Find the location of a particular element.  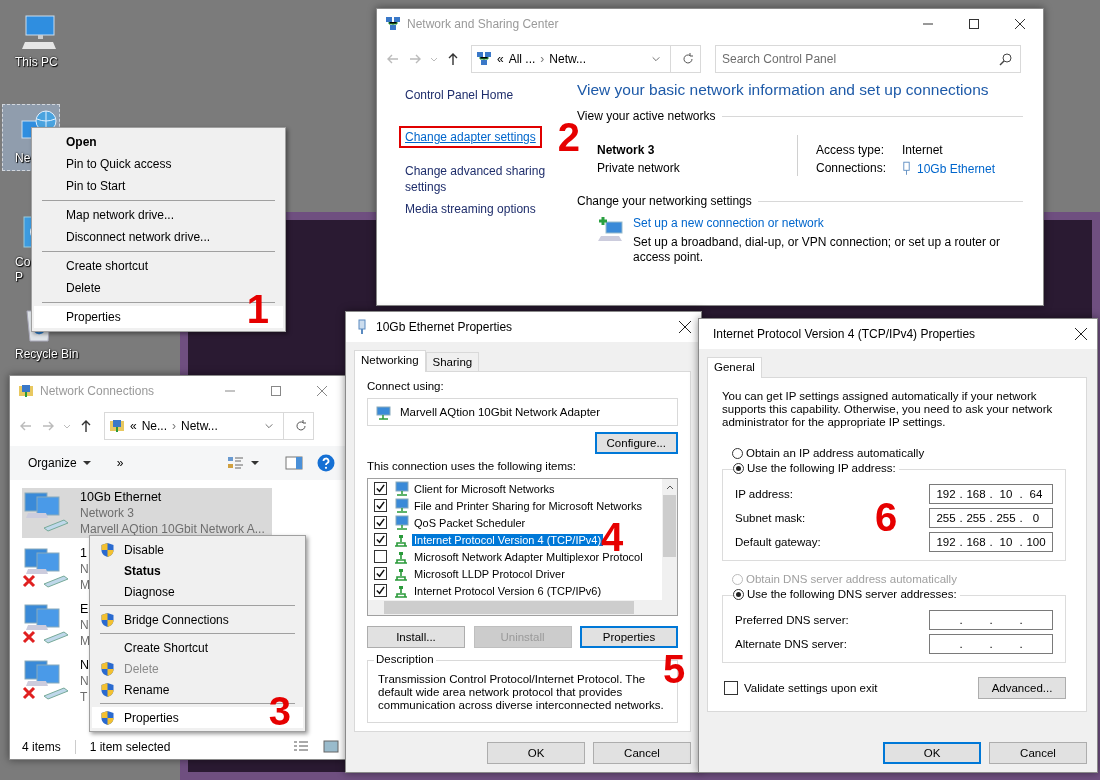

list-label: This connection uses the following items: is located at coordinates (472, 466).